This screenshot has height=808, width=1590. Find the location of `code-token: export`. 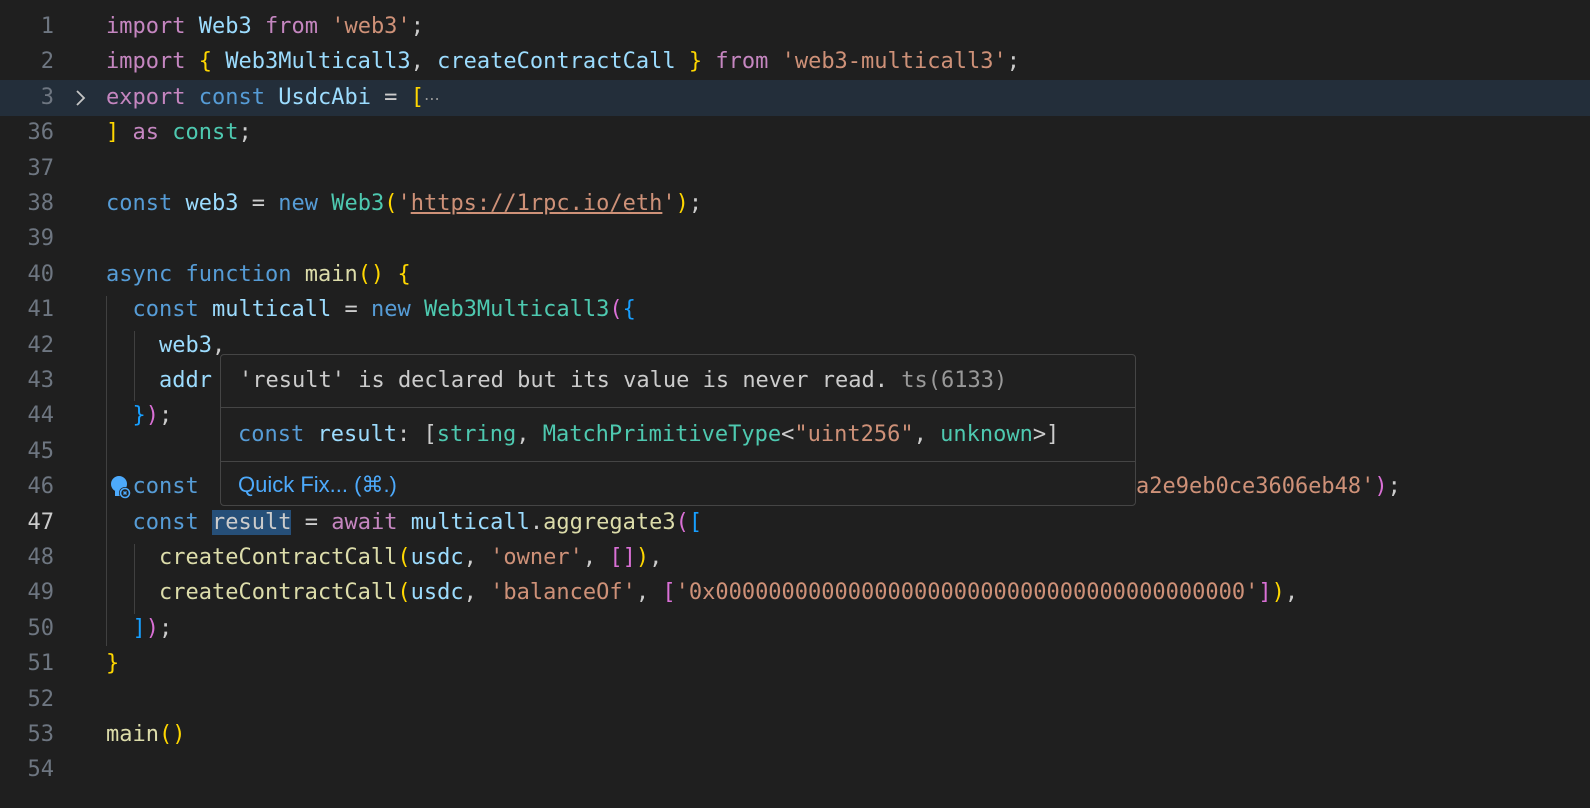

code-token: export is located at coordinates (146, 97).